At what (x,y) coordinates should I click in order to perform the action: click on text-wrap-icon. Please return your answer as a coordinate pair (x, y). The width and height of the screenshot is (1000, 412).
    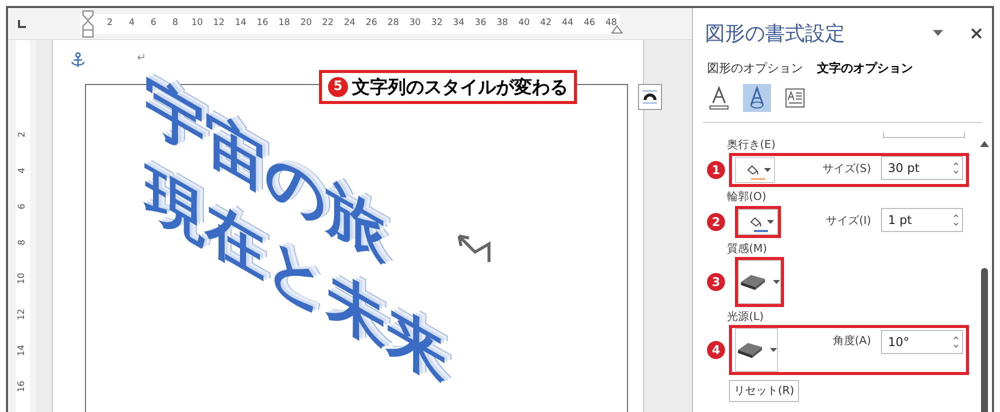
    Looking at the image, I should click on (650, 97).